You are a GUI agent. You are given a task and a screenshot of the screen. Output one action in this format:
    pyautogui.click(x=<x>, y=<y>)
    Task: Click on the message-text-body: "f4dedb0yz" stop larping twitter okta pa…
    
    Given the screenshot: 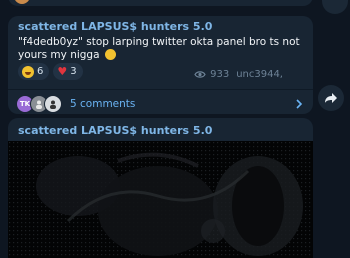 What is the action you would take?
    pyautogui.click(x=159, y=48)
    